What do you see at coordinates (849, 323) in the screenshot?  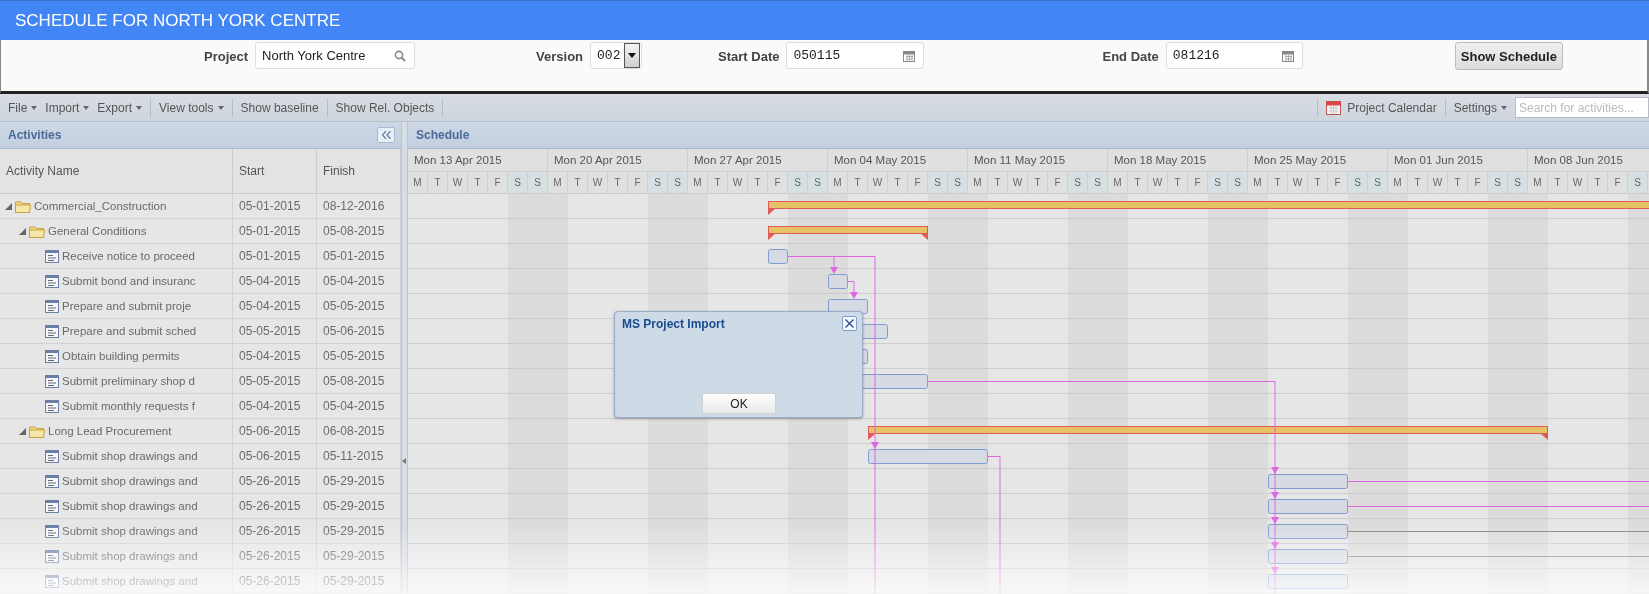 I see `close-button` at bounding box center [849, 323].